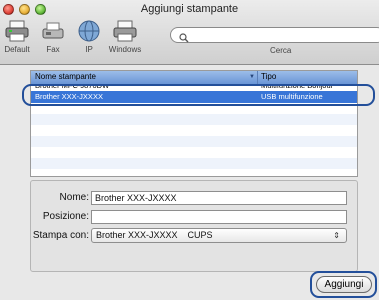 This screenshot has height=300, width=379. Describe the element at coordinates (219, 217) in the screenshot. I see `location-field` at that location.